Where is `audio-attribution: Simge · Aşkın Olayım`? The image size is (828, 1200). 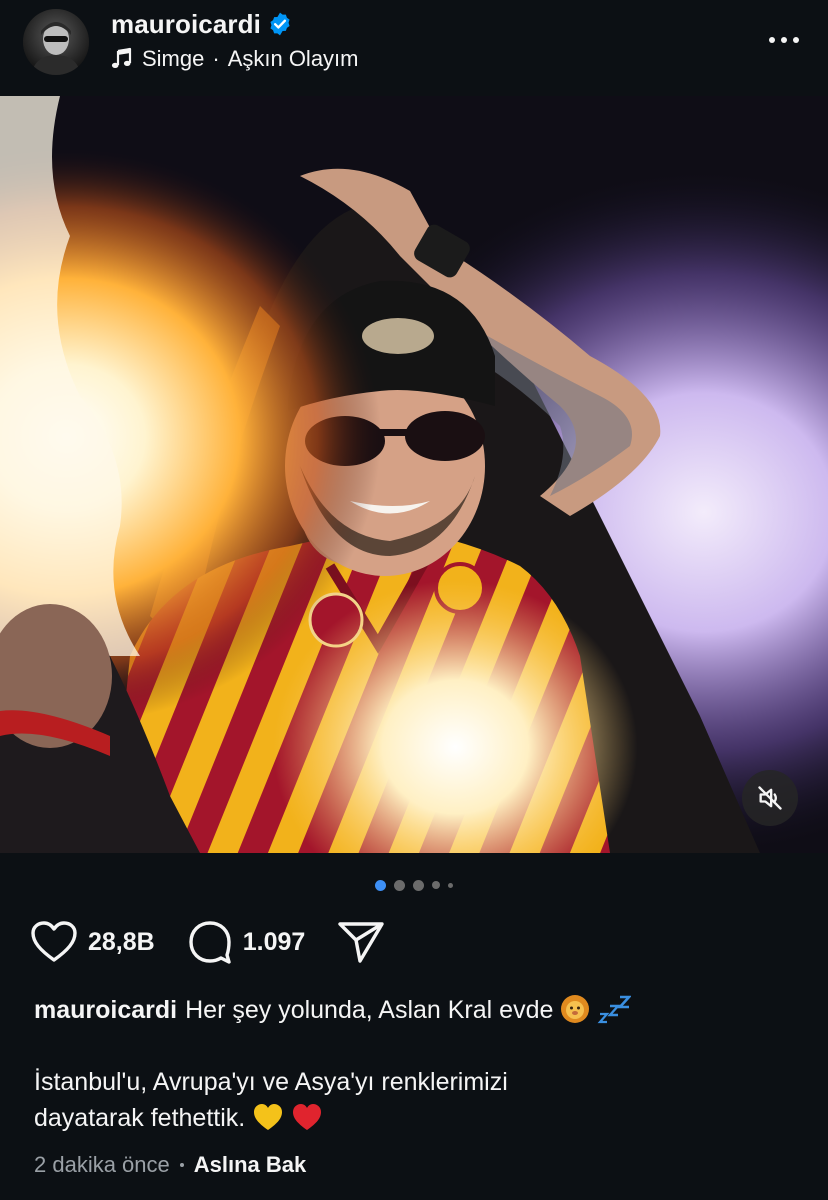 audio-attribution: Simge · Aşkın Olayım is located at coordinates (234, 59).